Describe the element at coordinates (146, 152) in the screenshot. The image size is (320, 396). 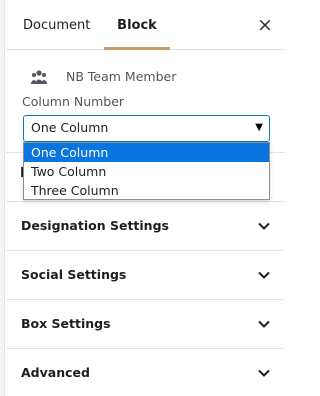
I see `option-one-column: One Column` at that location.